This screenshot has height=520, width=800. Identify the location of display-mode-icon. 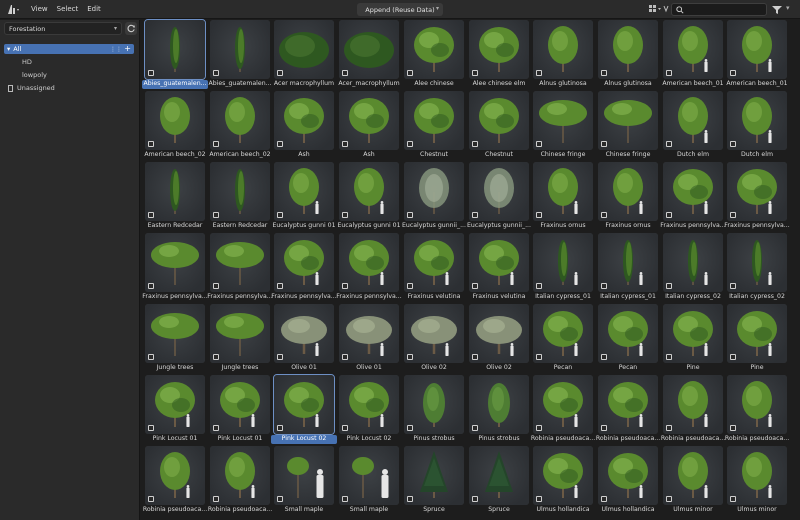
(659, 9).